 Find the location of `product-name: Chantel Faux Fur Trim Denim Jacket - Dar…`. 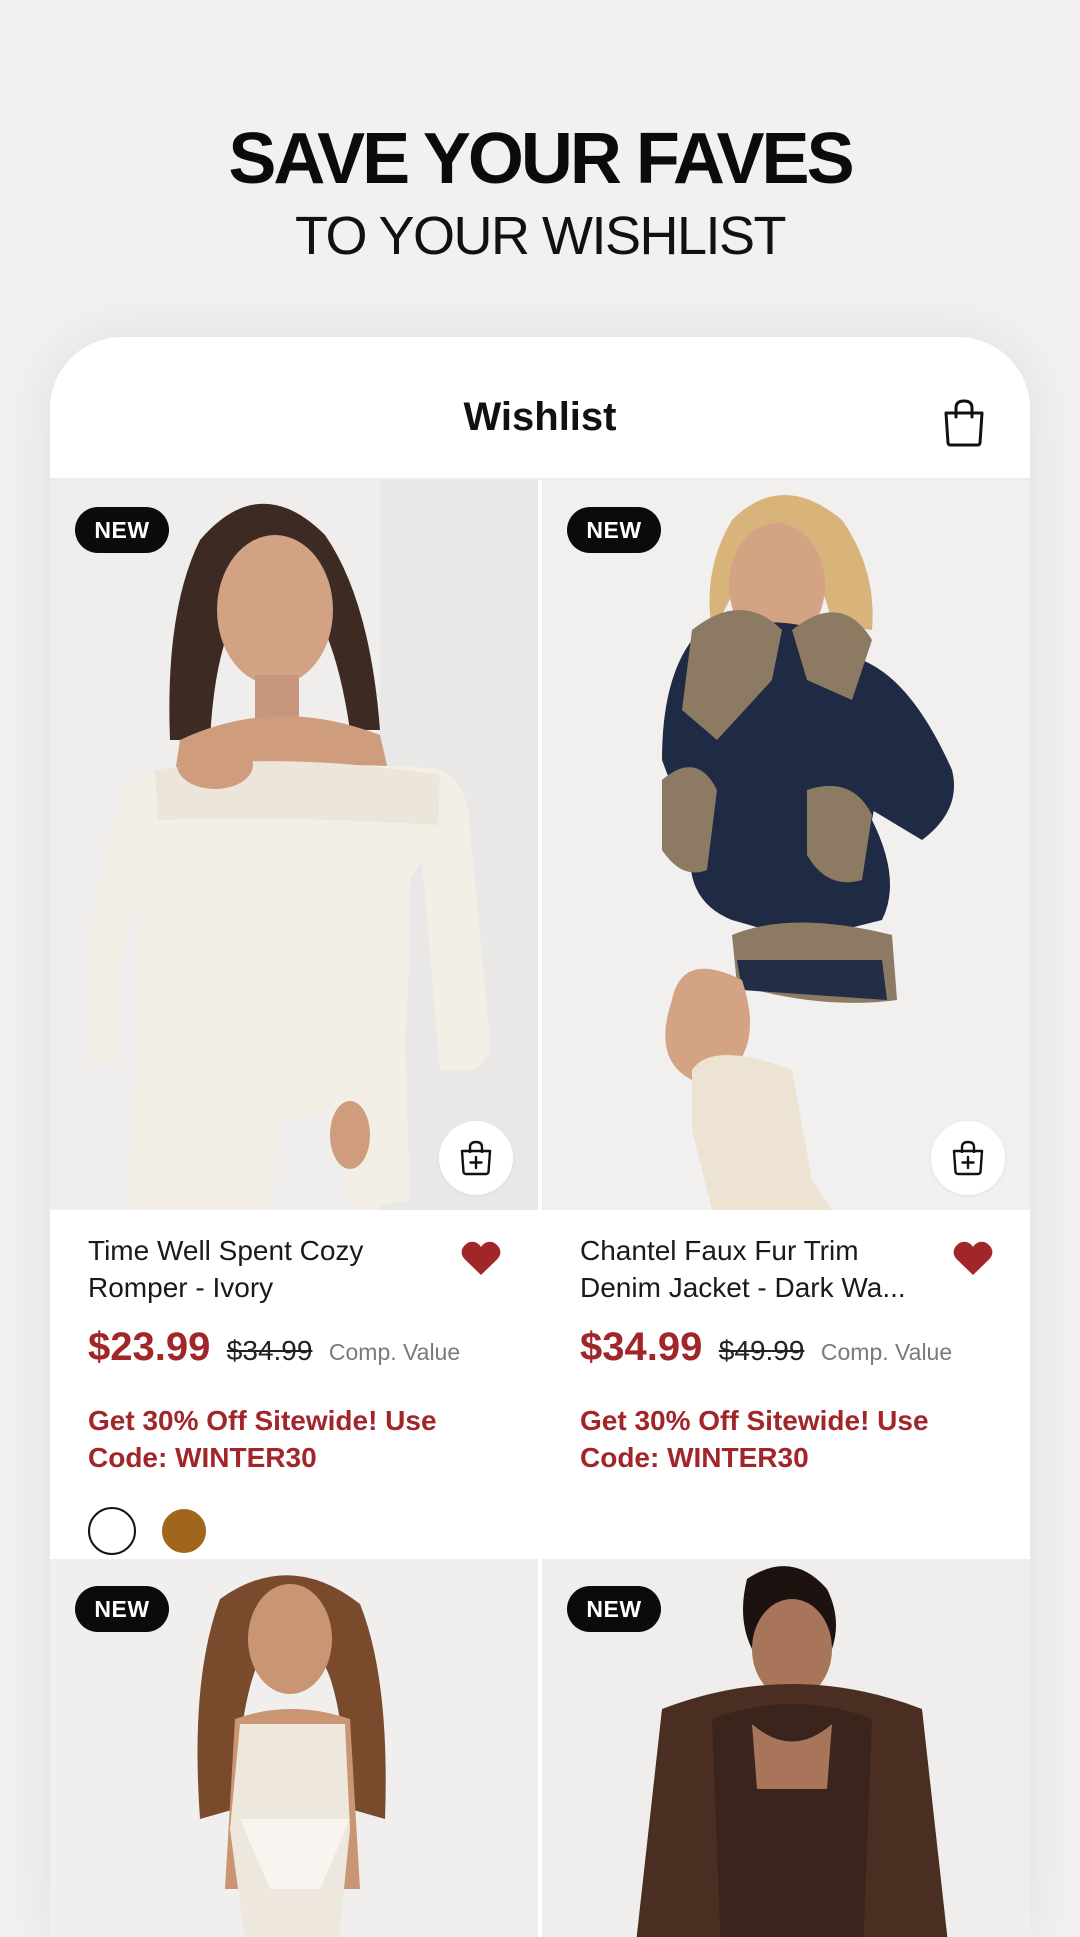

product-name: Chantel Faux Fur Trim Denim Jacket - Dar… is located at coordinates (750, 1269).